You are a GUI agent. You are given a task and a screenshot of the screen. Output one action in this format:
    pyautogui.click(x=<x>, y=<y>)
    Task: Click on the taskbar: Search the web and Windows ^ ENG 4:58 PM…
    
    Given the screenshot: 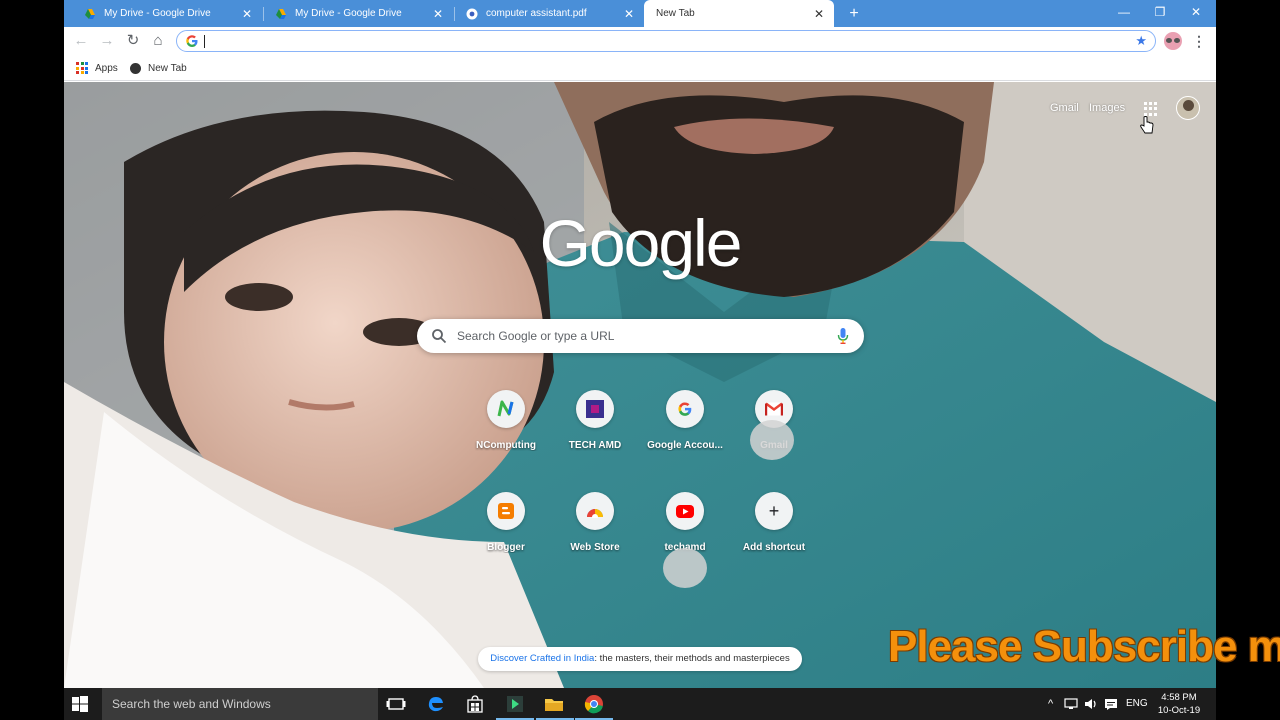 What is the action you would take?
    pyautogui.click(x=640, y=704)
    